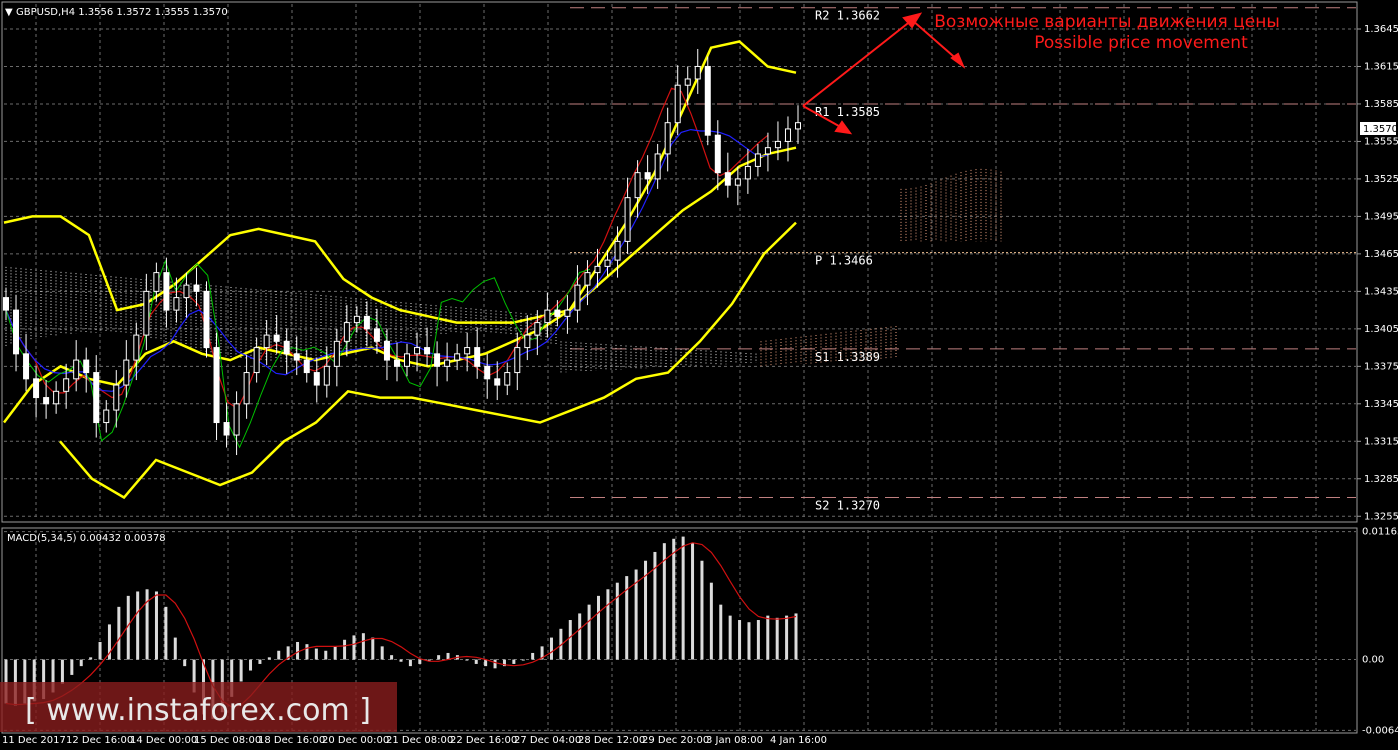 Image resolution: width=1398 pixels, height=750 pixels. I want to click on time-tick-label: 3 Jan 08:00, so click(734, 740).